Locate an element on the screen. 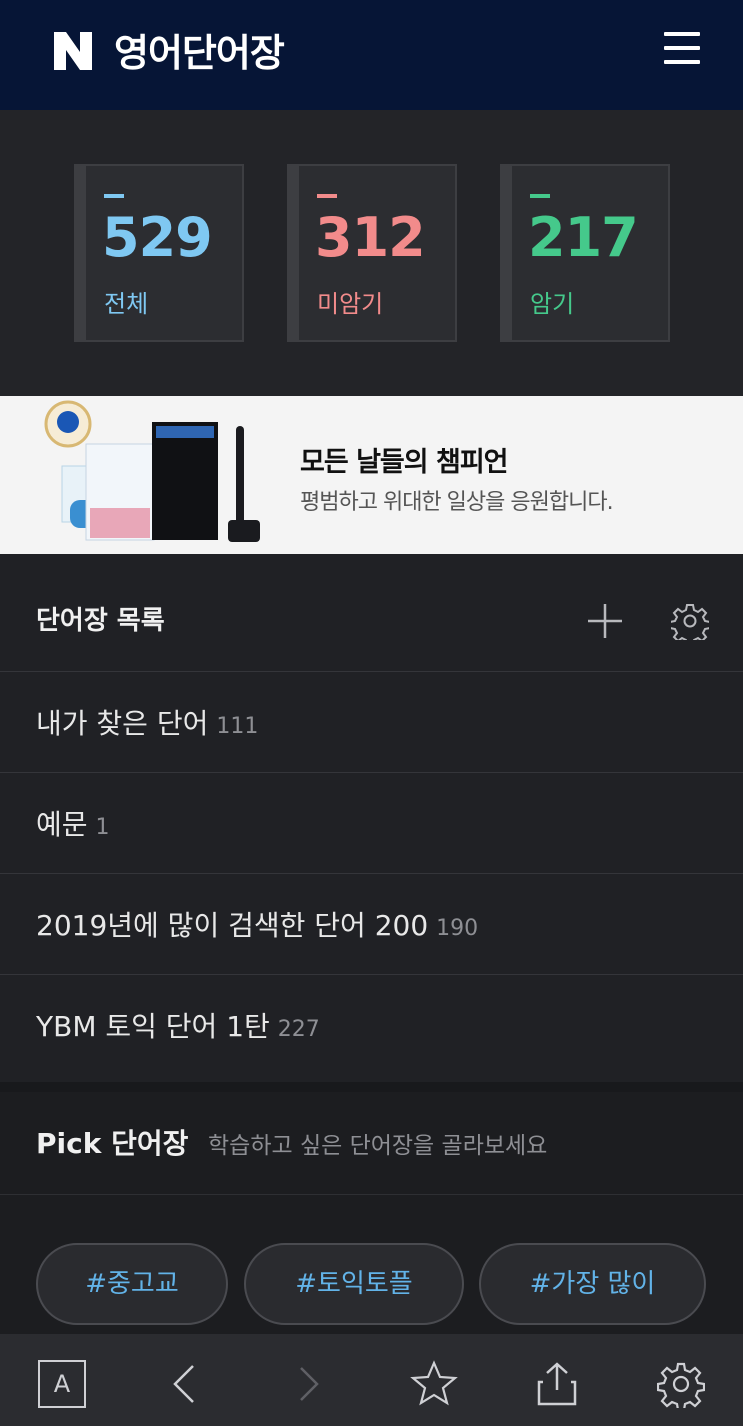 The image size is (743, 1426). add-icon is located at coordinates (605, 621).